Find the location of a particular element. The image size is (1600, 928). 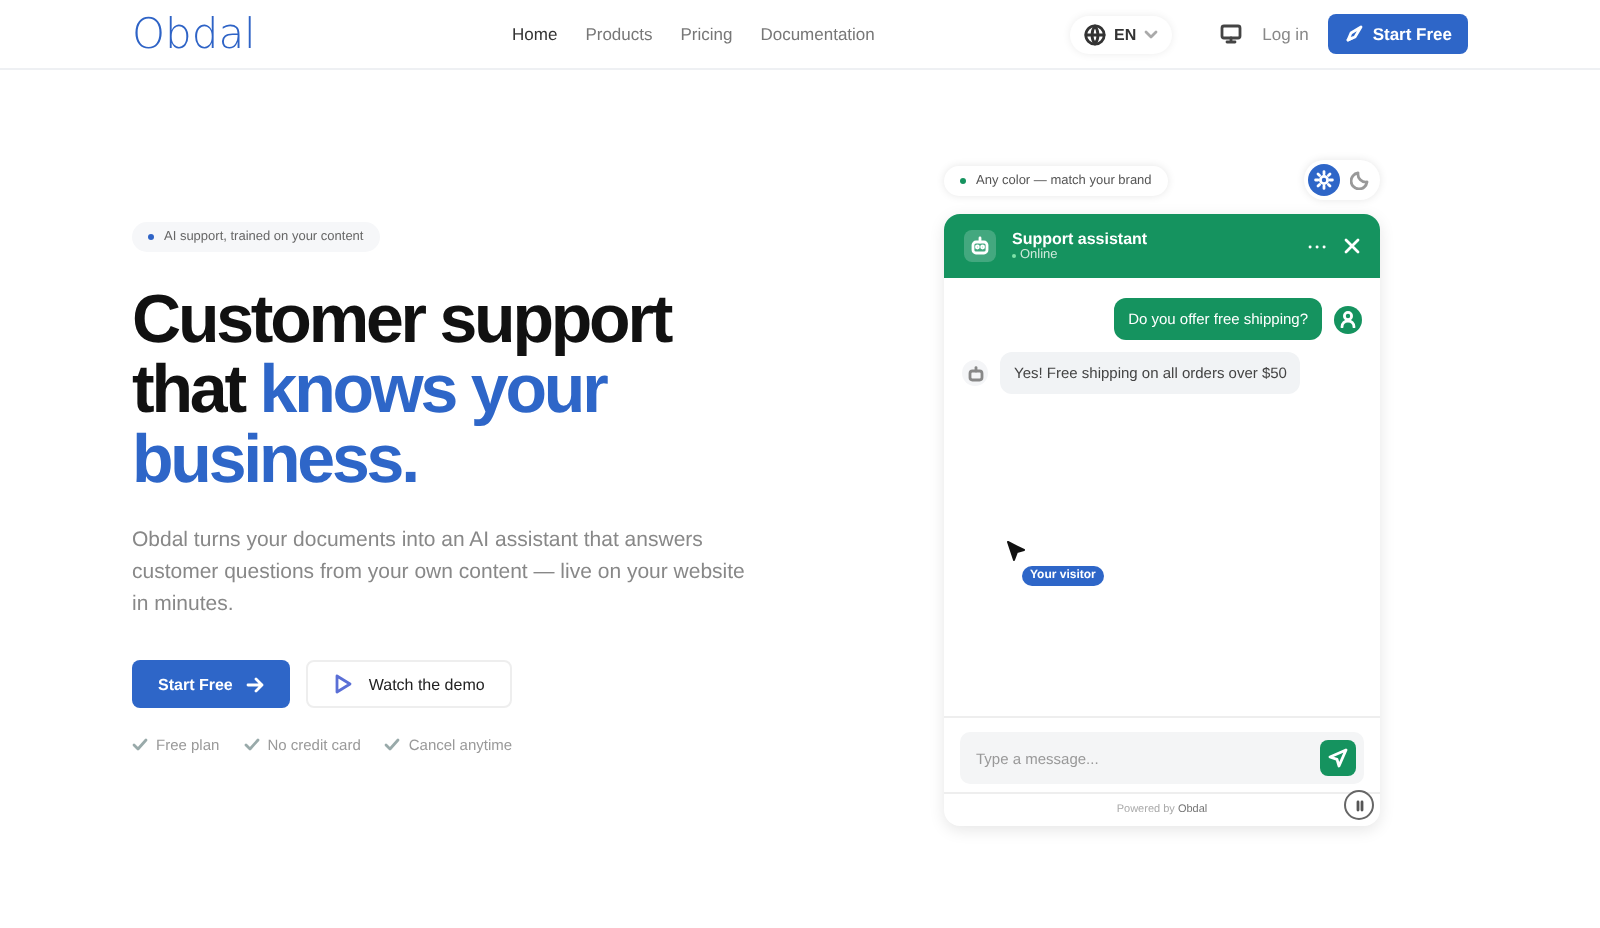

theme-toggle is located at coordinates (1342, 180).